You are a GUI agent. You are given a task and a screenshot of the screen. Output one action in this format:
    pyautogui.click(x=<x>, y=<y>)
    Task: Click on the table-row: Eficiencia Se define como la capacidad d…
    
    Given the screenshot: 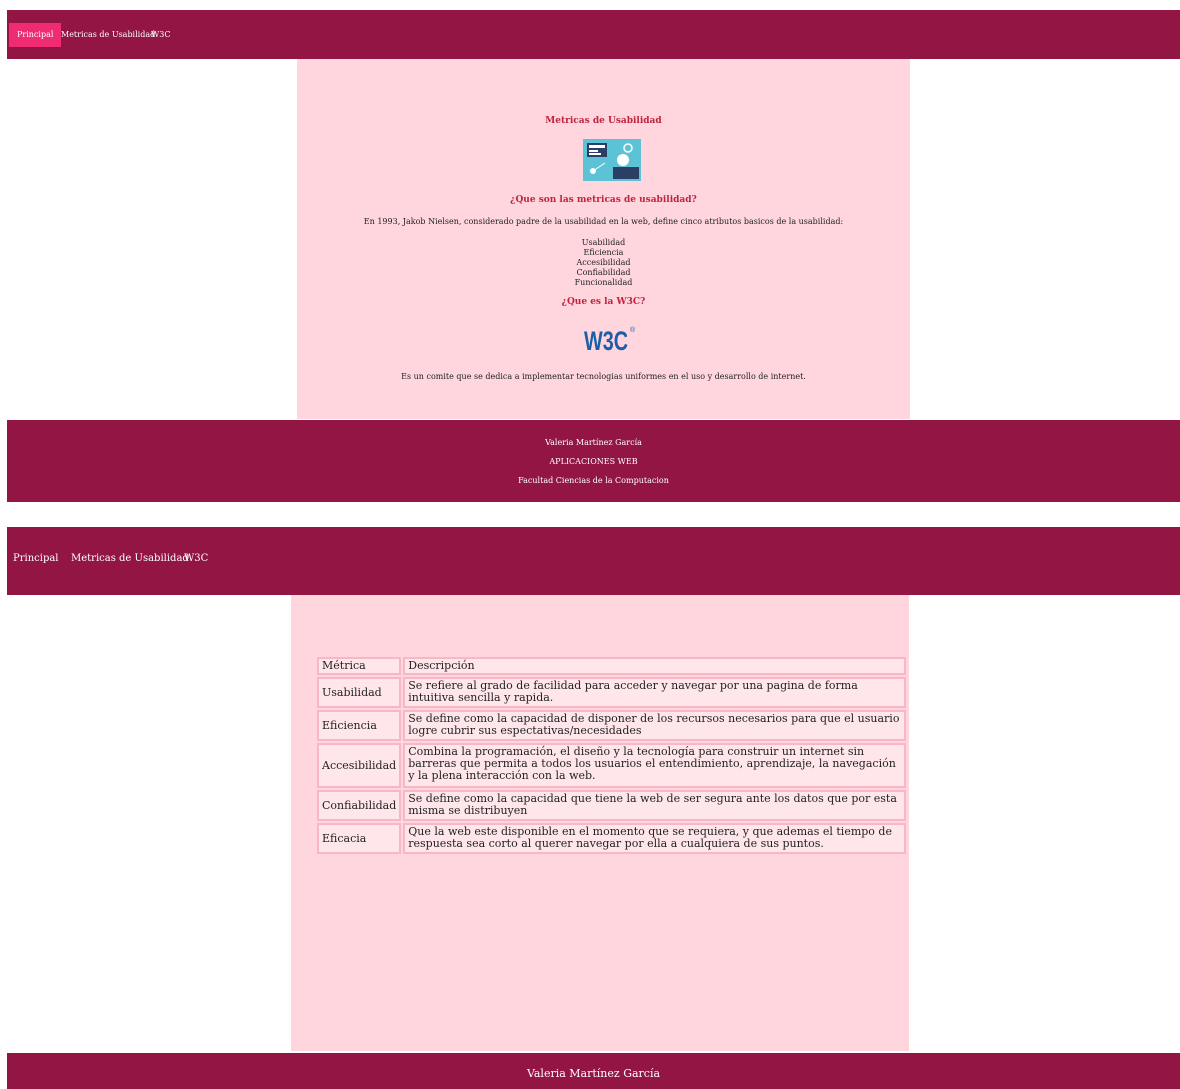 What is the action you would take?
    pyautogui.click(x=611, y=725)
    